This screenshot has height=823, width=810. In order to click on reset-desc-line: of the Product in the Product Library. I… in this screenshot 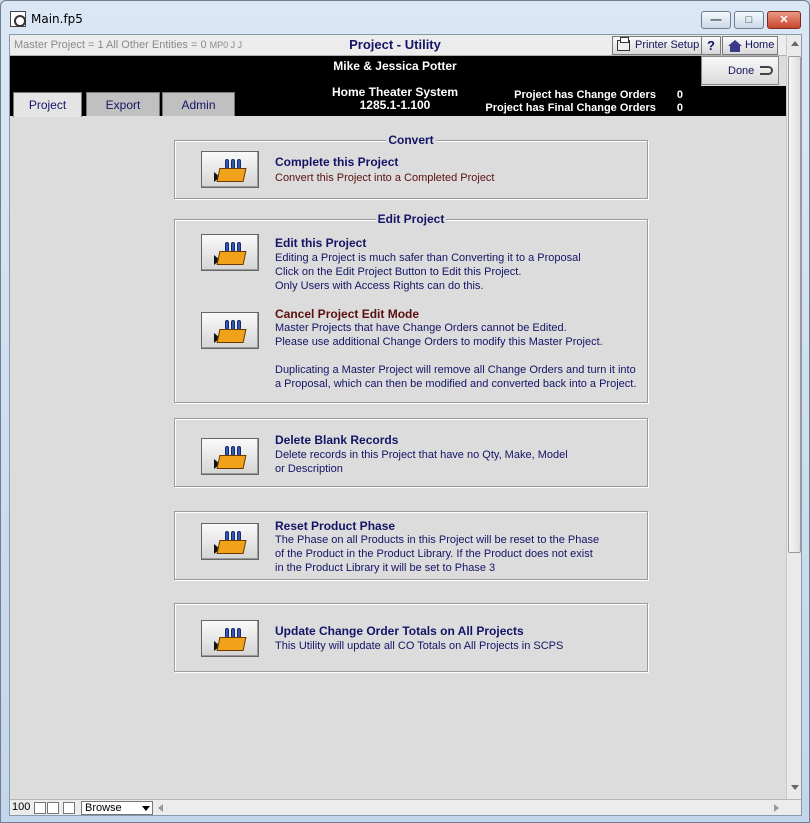, I will do `click(434, 554)`.